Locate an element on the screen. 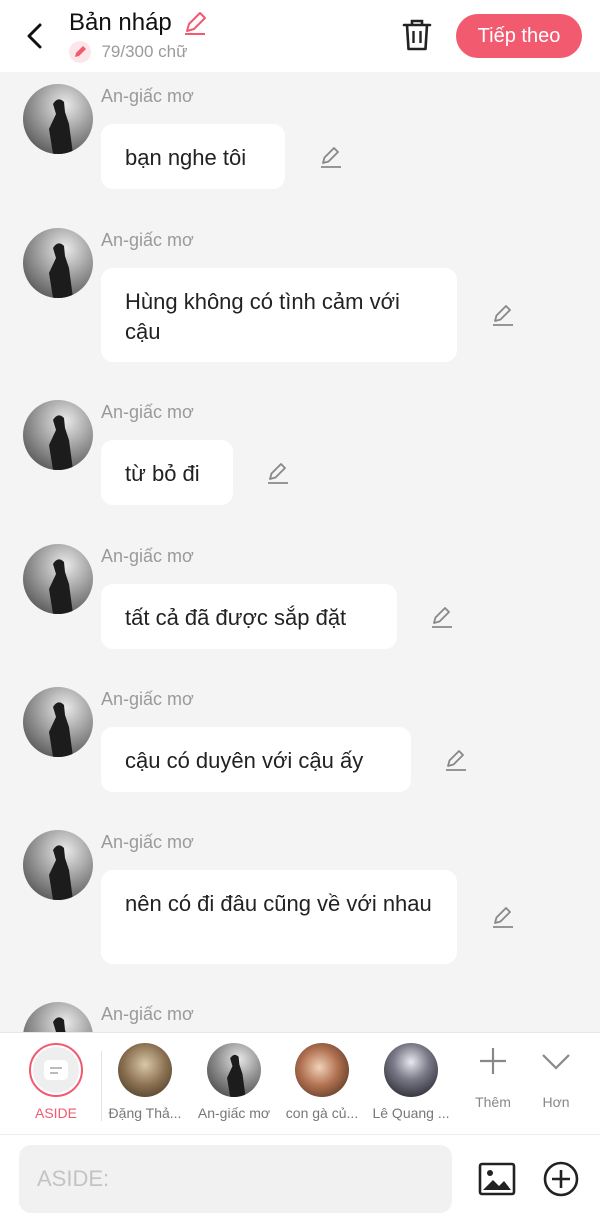 This screenshot has height=1225, width=600. message-bubble: Hùng không có tình cảm với cậu is located at coordinates (279, 315).